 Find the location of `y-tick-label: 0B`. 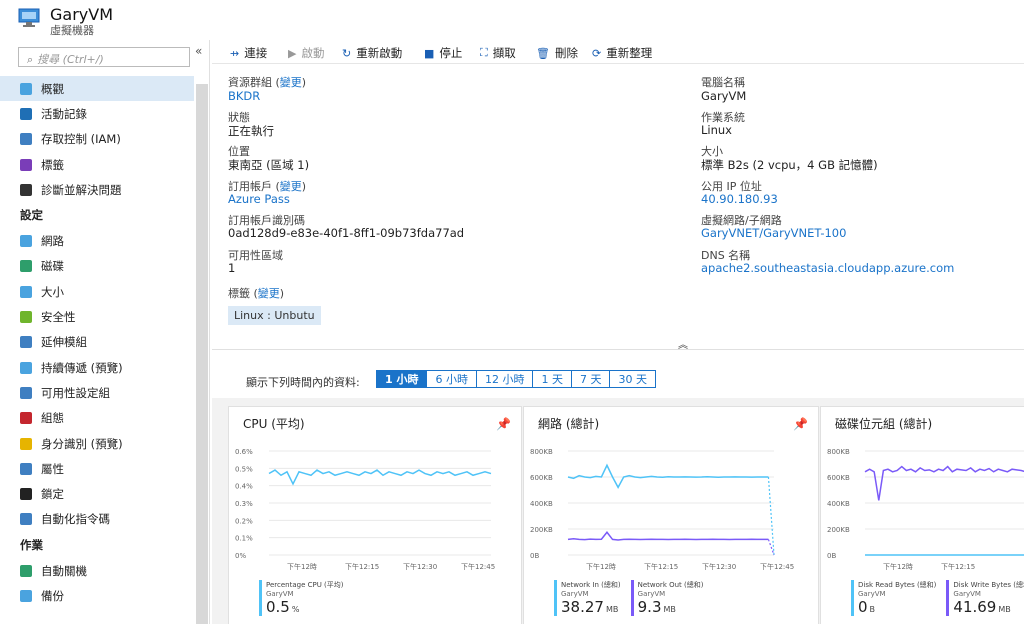

y-tick-label: 0B is located at coordinates (831, 556).